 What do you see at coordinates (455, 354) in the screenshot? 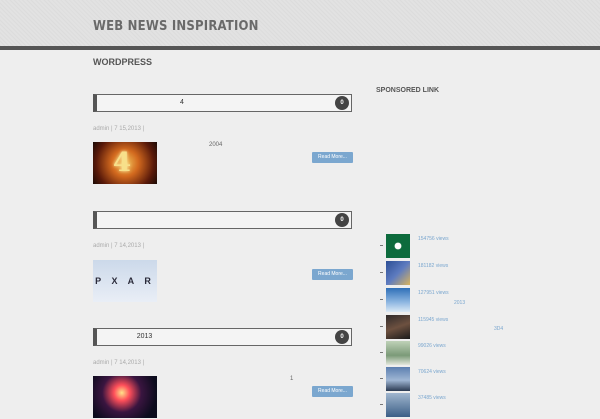
I see `popular-post-item: 99026 views` at bounding box center [455, 354].